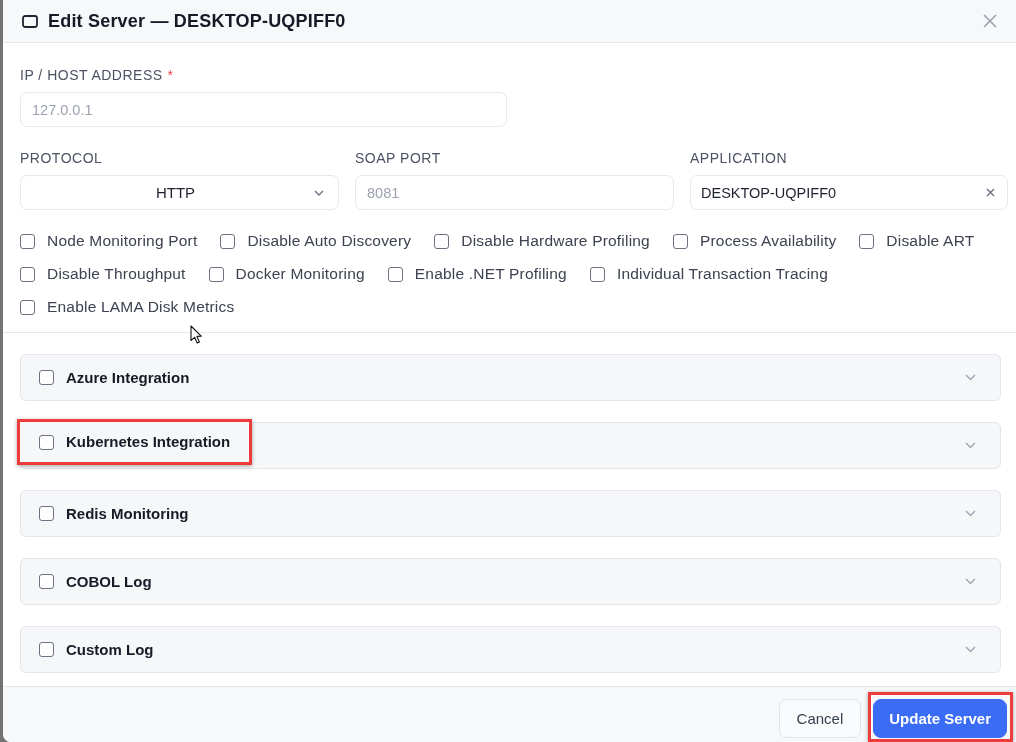 Image resolution: width=1016 pixels, height=742 pixels. I want to click on accordion-header: Redis Monitoring, so click(510, 513).